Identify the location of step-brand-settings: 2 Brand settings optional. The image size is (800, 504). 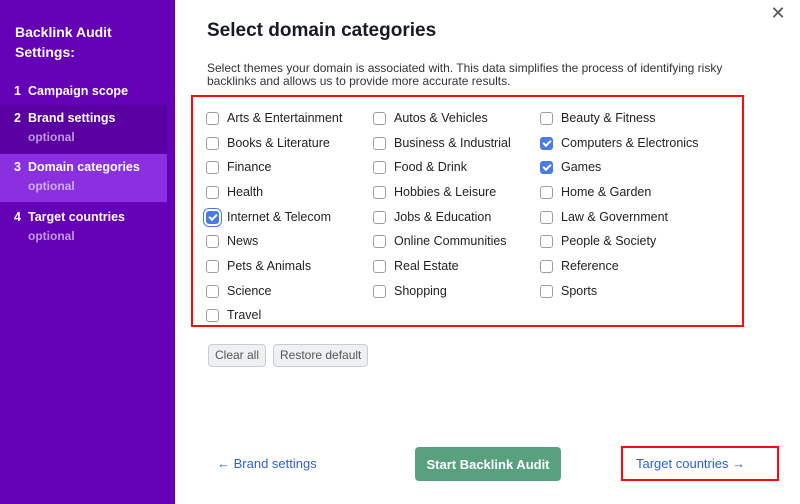
(83, 129).